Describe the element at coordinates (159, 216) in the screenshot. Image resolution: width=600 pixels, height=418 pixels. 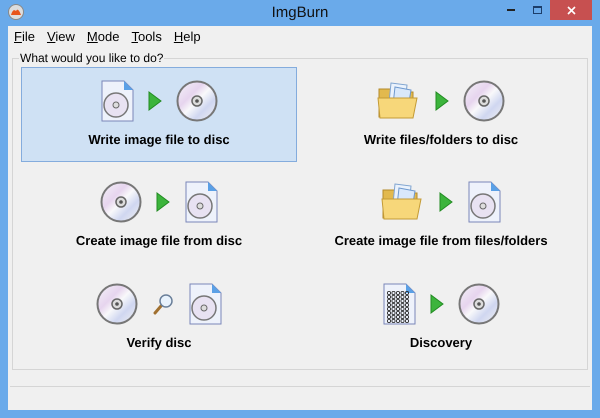
I see `task-tile: Create image file from disc` at that location.